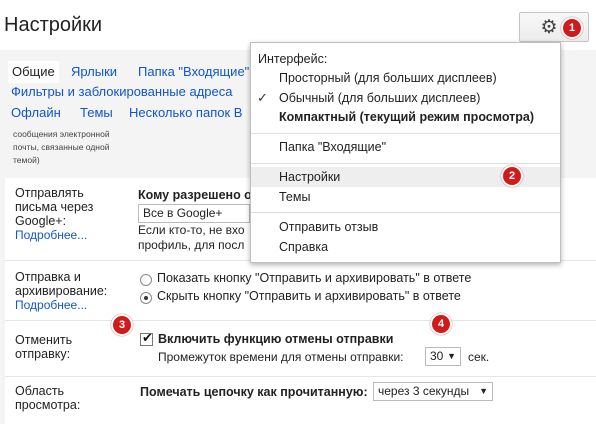 The height and width of the screenshot is (424, 596). What do you see at coordinates (405, 227) in the screenshot?
I see `menu-send-feedback: Отправить отзыв` at bounding box center [405, 227].